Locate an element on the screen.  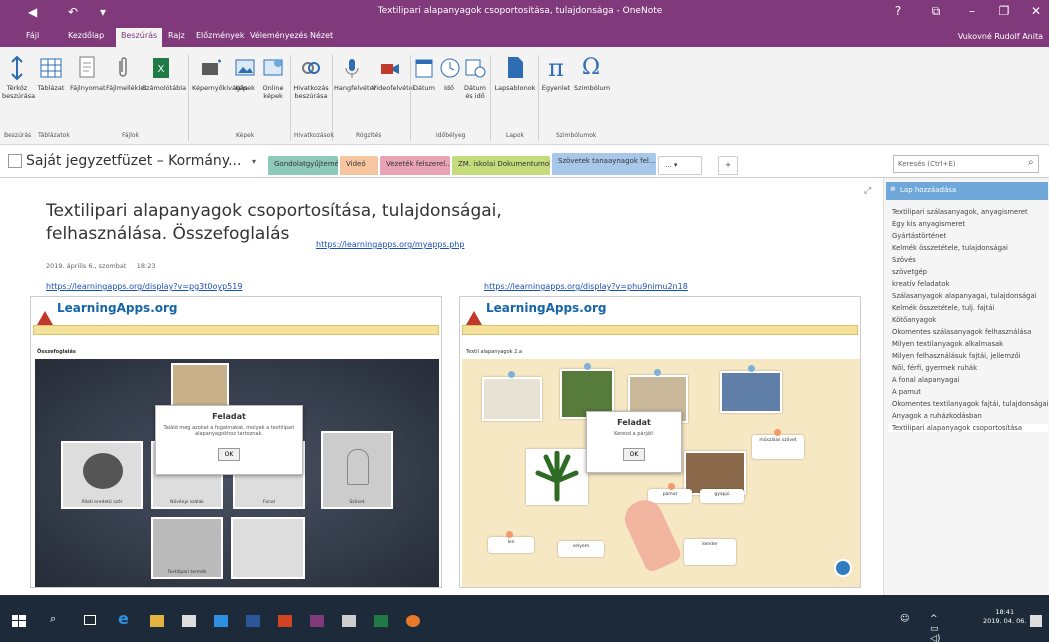
search-icon: ⌕ is located at coordinates (57, 618).